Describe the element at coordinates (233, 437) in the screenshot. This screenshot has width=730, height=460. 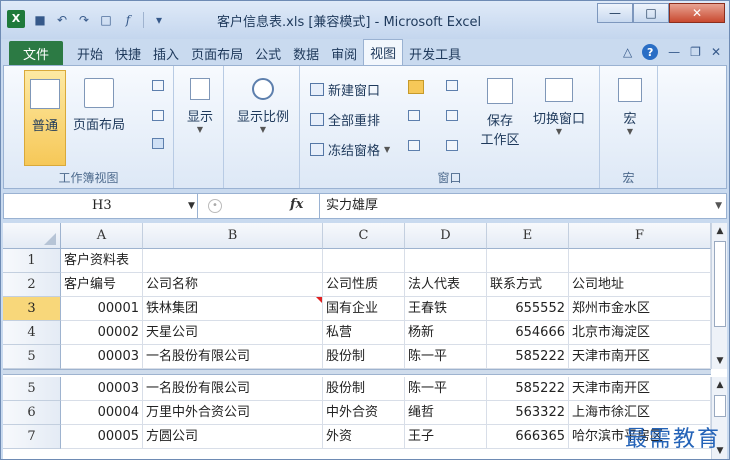
I see `table-cell: 方圆公司` at that location.